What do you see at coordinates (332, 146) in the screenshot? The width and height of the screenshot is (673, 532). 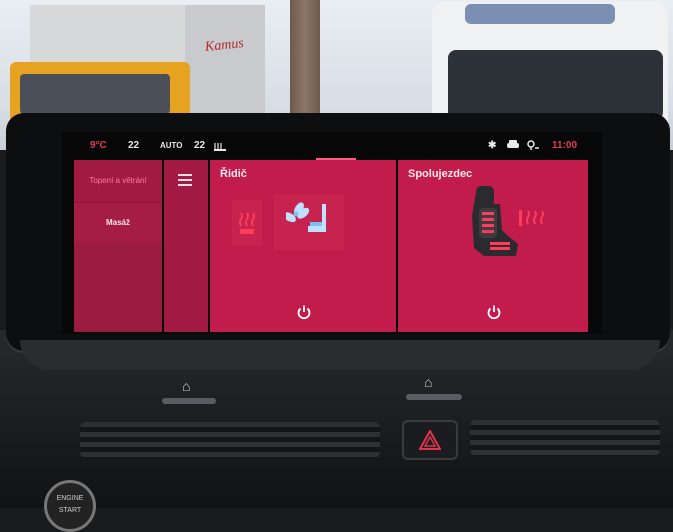 I see `status-bar: 9°C 22 AUTO 22 ✱ 11:00` at bounding box center [332, 146].